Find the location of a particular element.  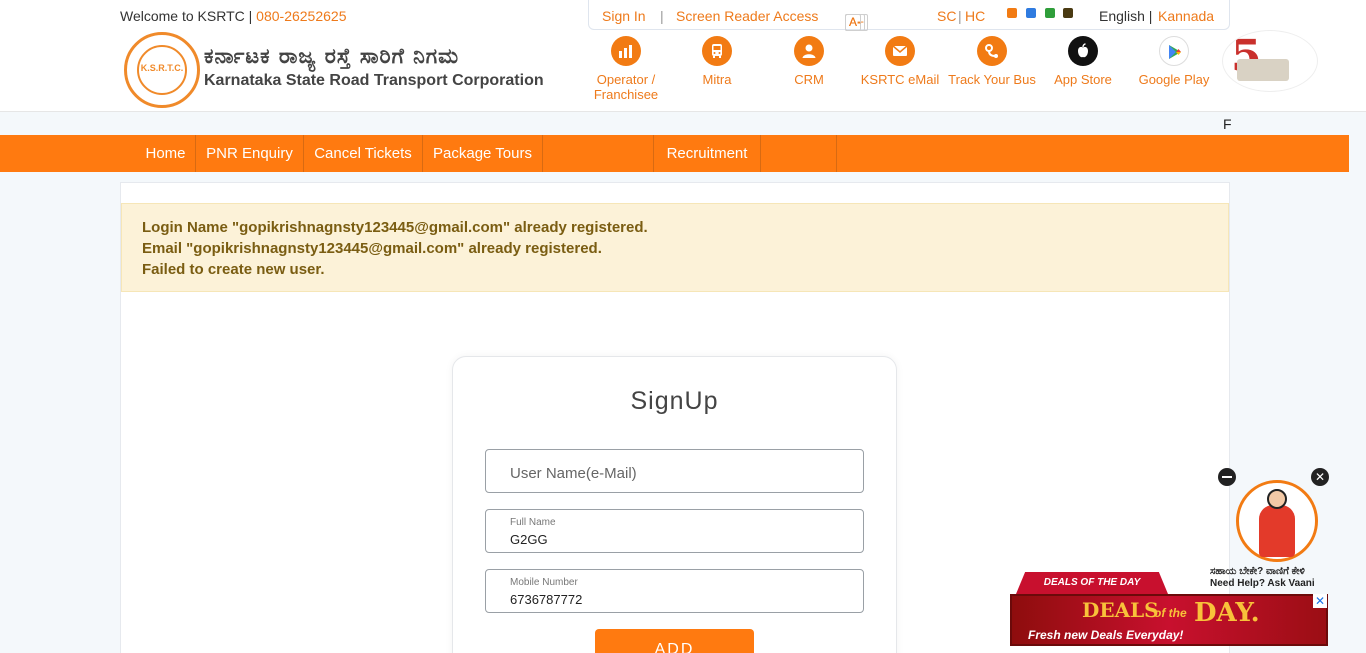

nav-cancel-tickets: Cancel Tickets is located at coordinates (363, 153).